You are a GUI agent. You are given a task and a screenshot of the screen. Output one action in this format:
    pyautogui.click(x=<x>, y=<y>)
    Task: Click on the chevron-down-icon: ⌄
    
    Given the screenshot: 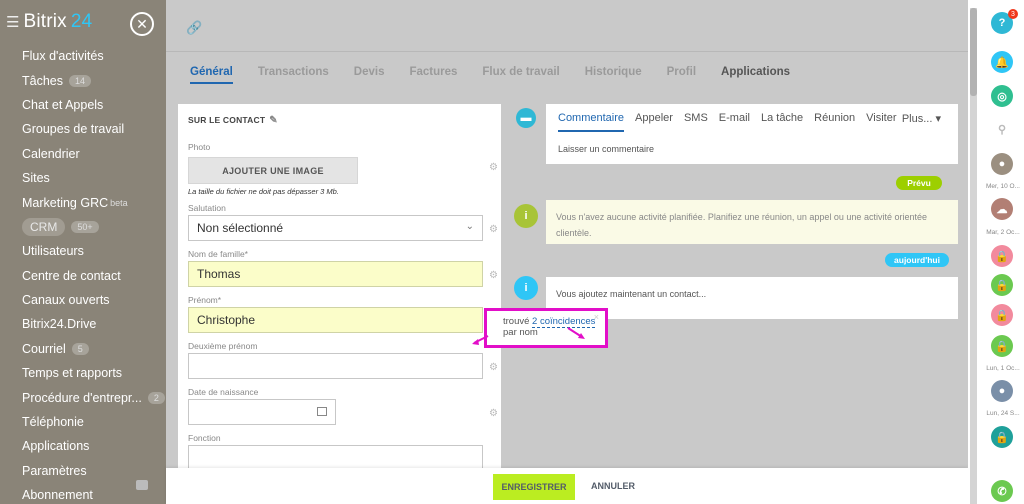 What is the action you would take?
    pyautogui.click(x=469, y=226)
    